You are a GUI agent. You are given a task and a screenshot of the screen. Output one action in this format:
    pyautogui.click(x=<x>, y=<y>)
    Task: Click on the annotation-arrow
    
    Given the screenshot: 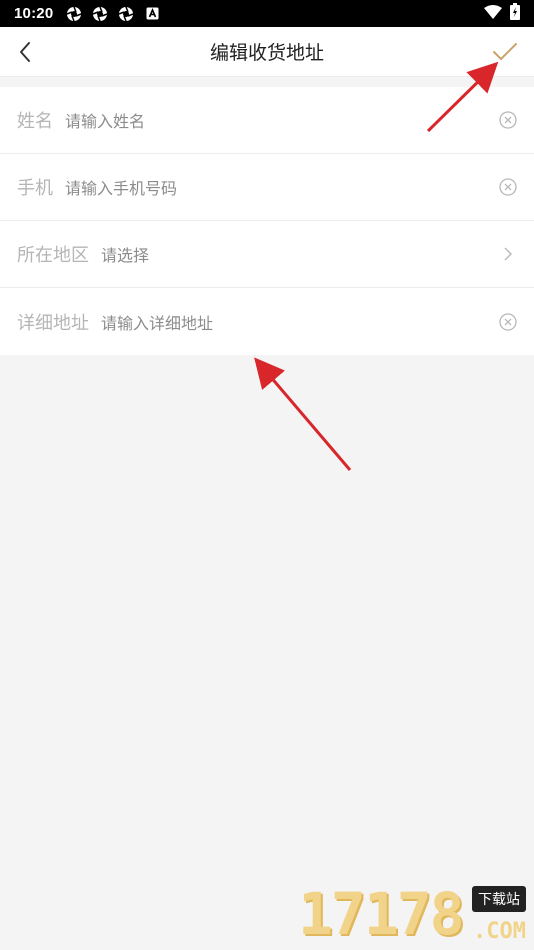 What is the action you would take?
    pyautogui.click(x=303, y=414)
    